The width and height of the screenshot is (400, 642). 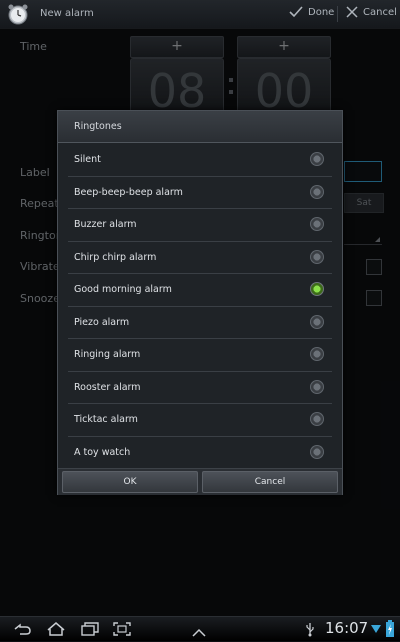 I want to click on cancel-action-button: Cancel, so click(x=371, y=12).